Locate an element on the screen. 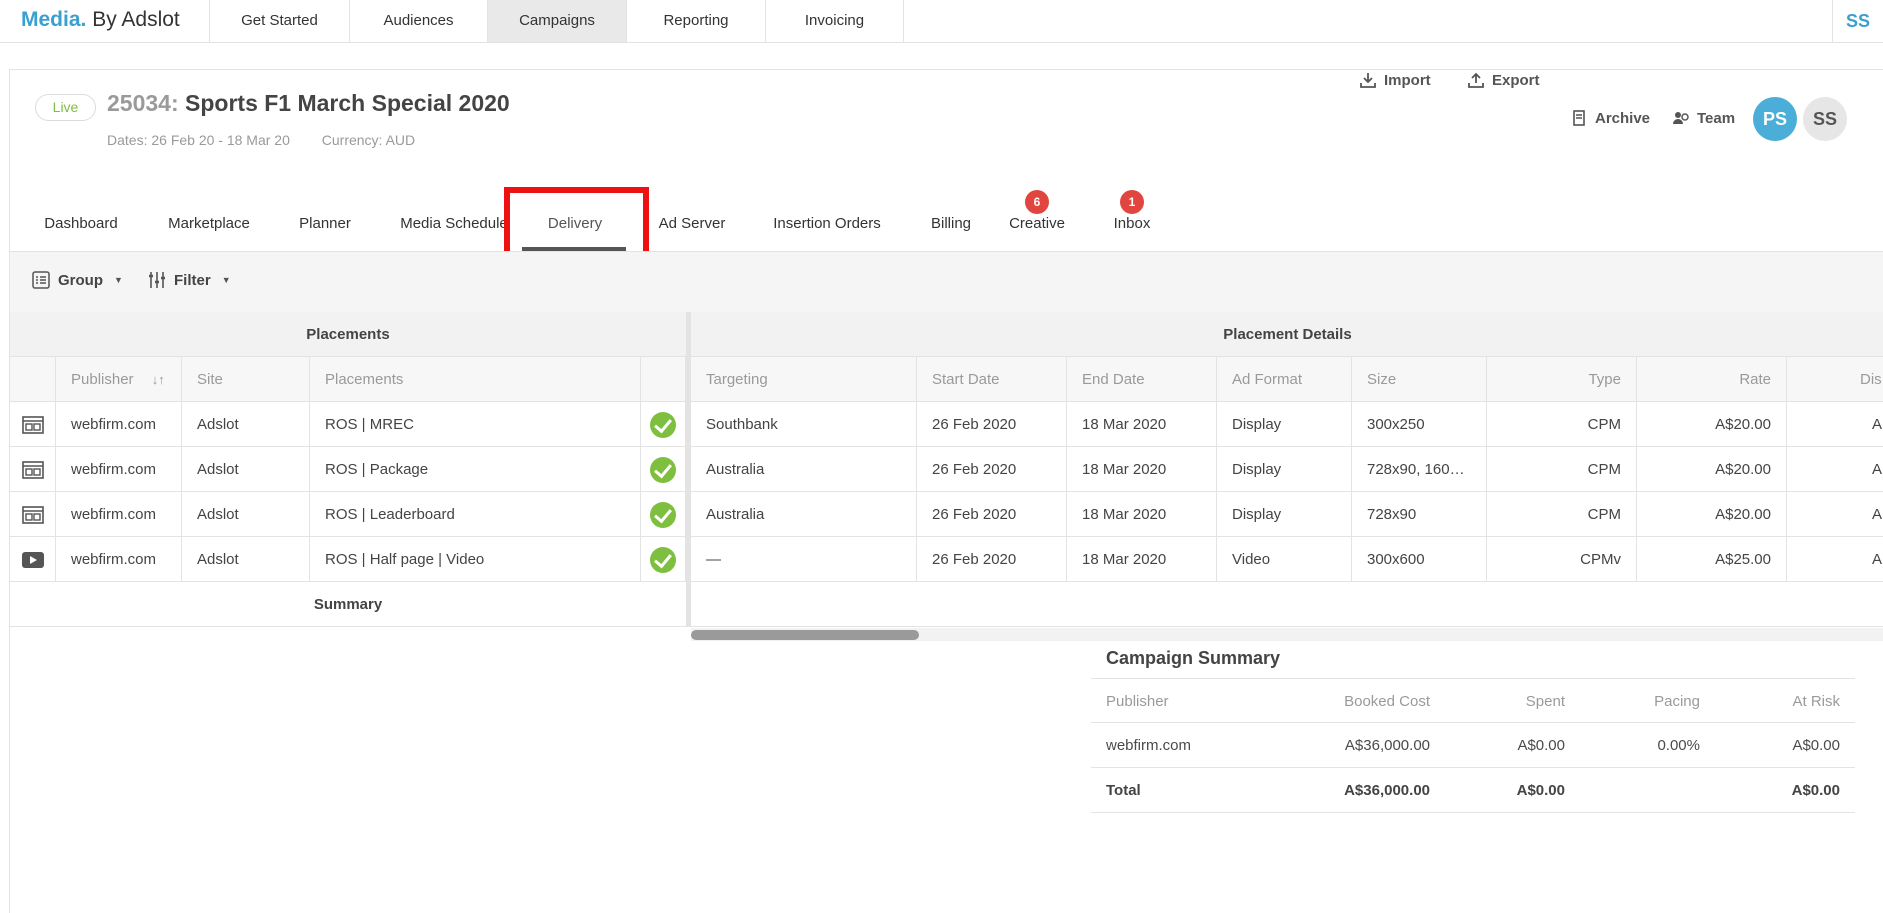 This screenshot has width=1883, height=913. col-end-date-header: End Date is located at coordinates (1142, 379).